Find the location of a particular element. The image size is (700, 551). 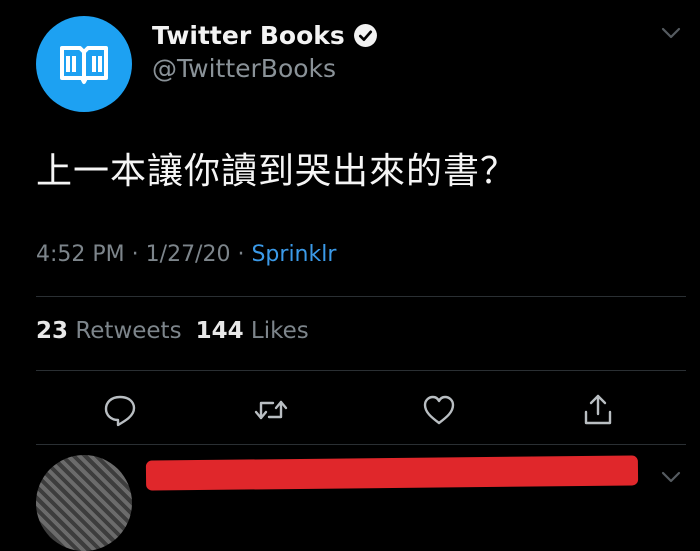

retweets-label: Retweets is located at coordinates (128, 331).